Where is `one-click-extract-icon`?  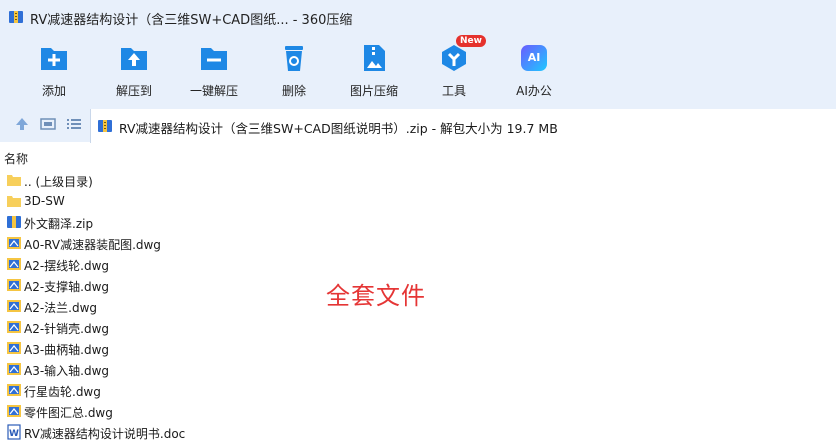 one-click-extract-icon is located at coordinates (214, 58).